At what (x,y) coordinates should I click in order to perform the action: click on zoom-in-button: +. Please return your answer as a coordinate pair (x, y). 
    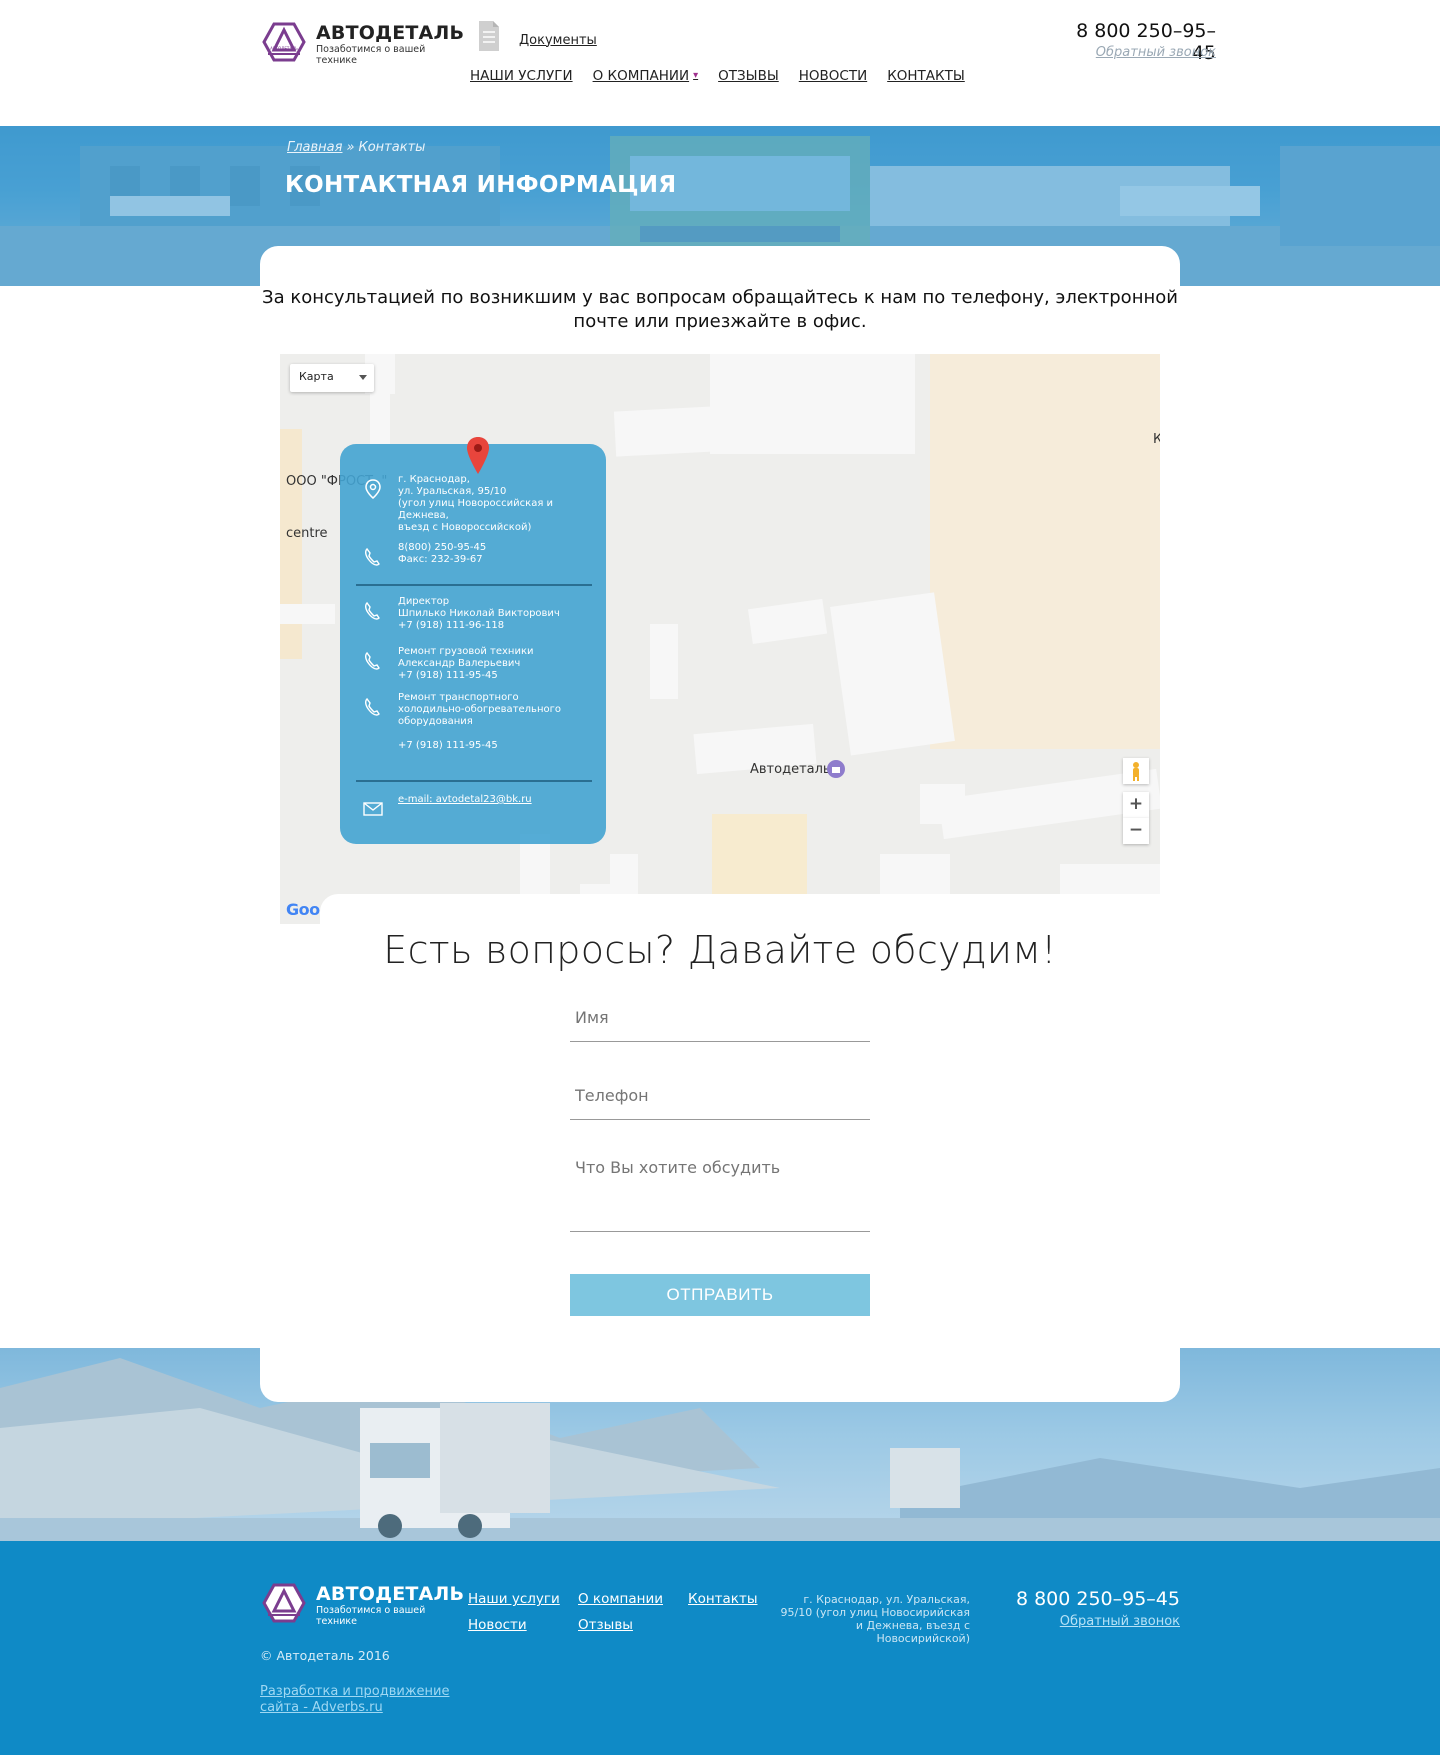
    Looking at the image, I should click on (1136, 805).